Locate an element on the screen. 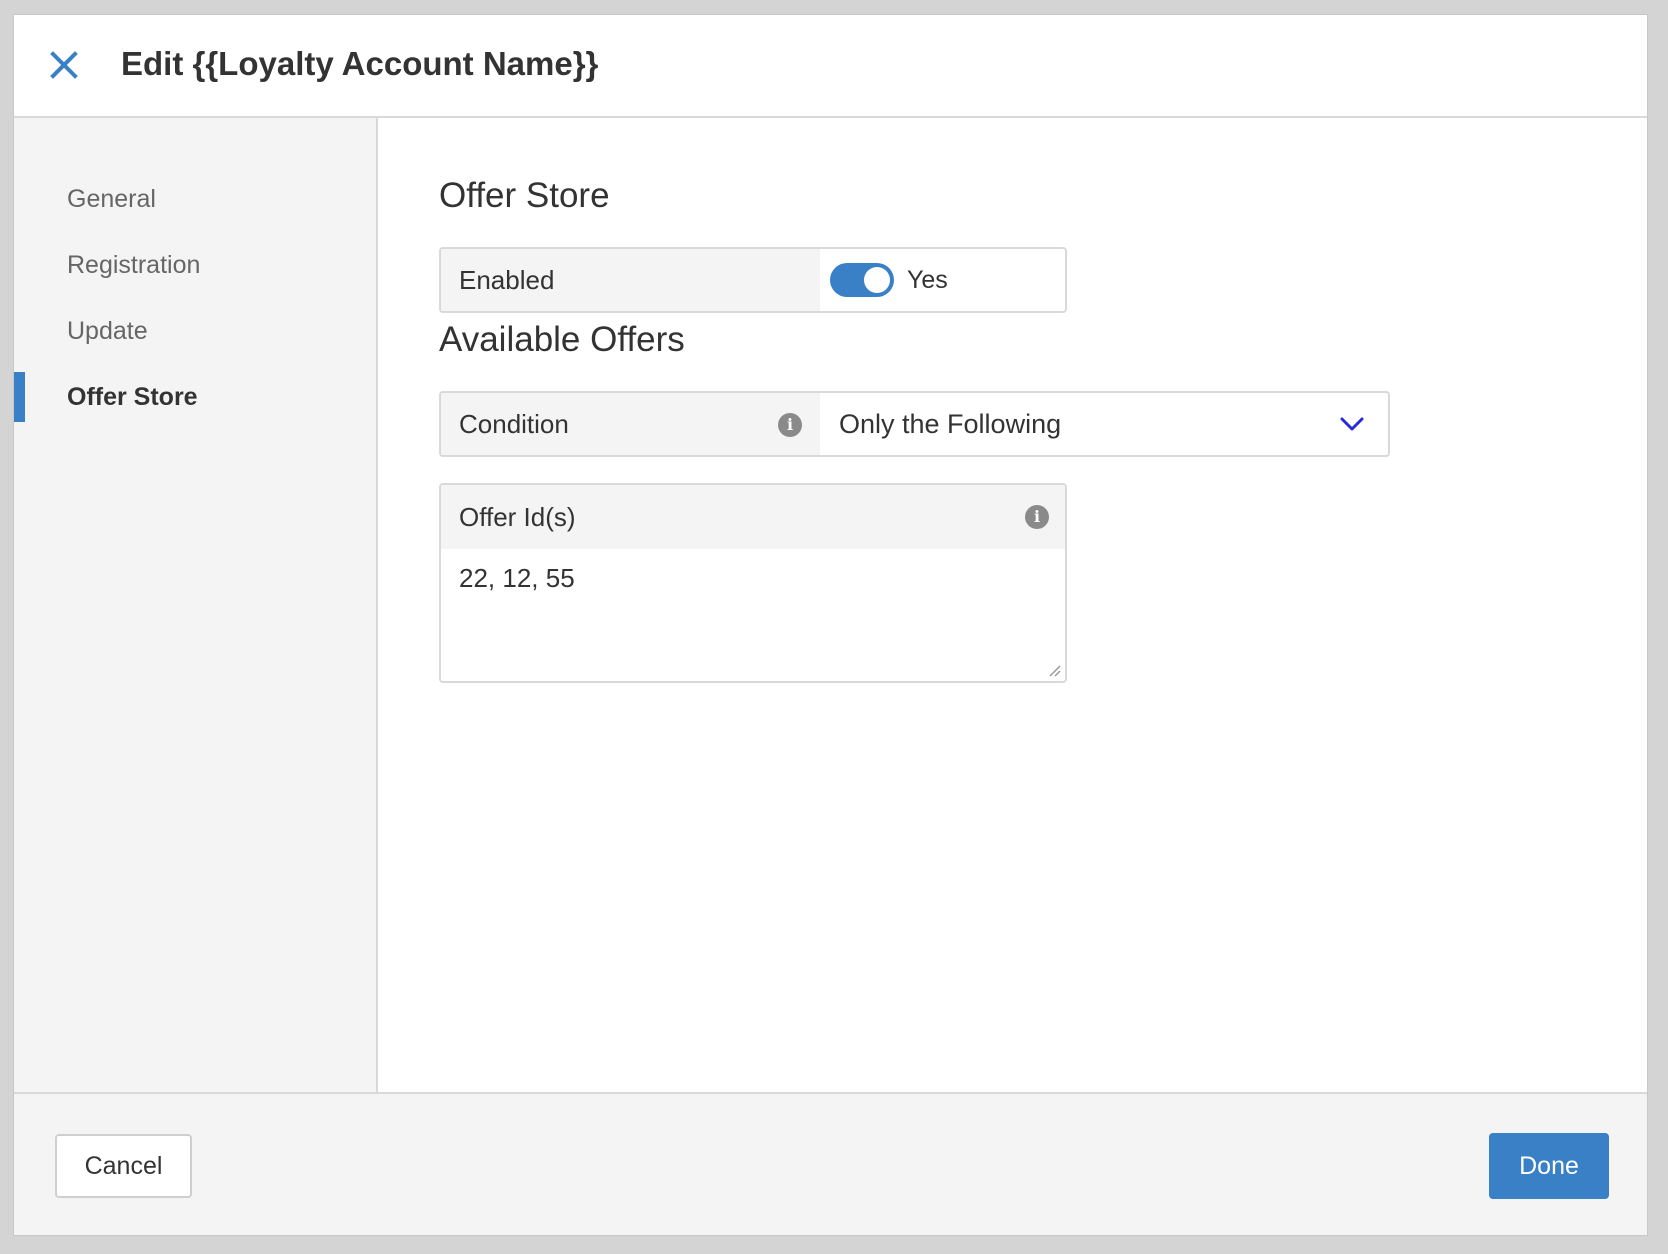 Image resolution: width=1668 pixels, height=1254 pixels. sidebar-item-registration: Registration is located at coordinates (195, 265).